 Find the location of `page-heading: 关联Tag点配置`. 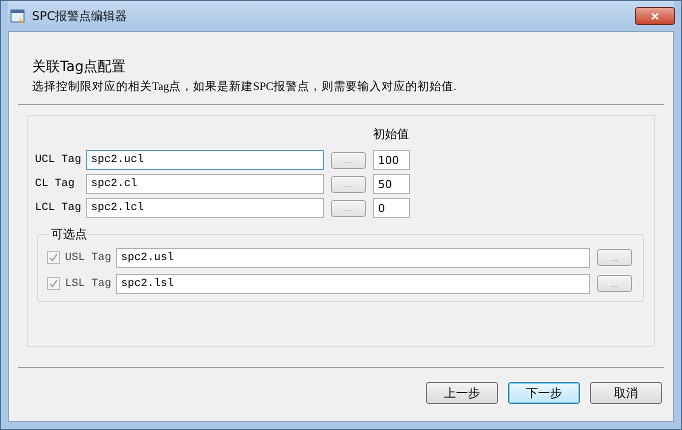

page-heading: 关联Tag点配置 is located at coordinates (79, 67).